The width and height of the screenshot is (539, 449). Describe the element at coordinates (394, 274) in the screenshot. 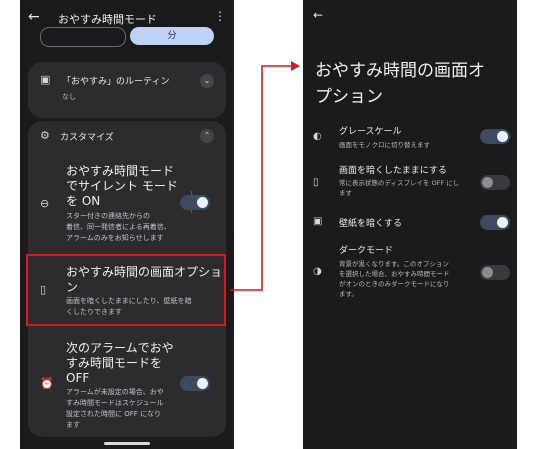

I see `option-desc-line: を選択した場合、おやすみ時間モード` at that location.